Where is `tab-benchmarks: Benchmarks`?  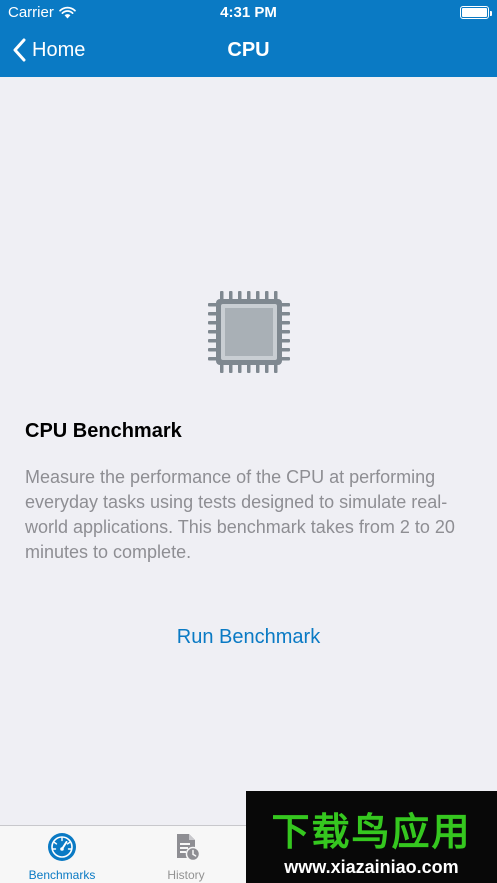
tab-benchmarks: Benchmarks is located at coordinates (62, 854).